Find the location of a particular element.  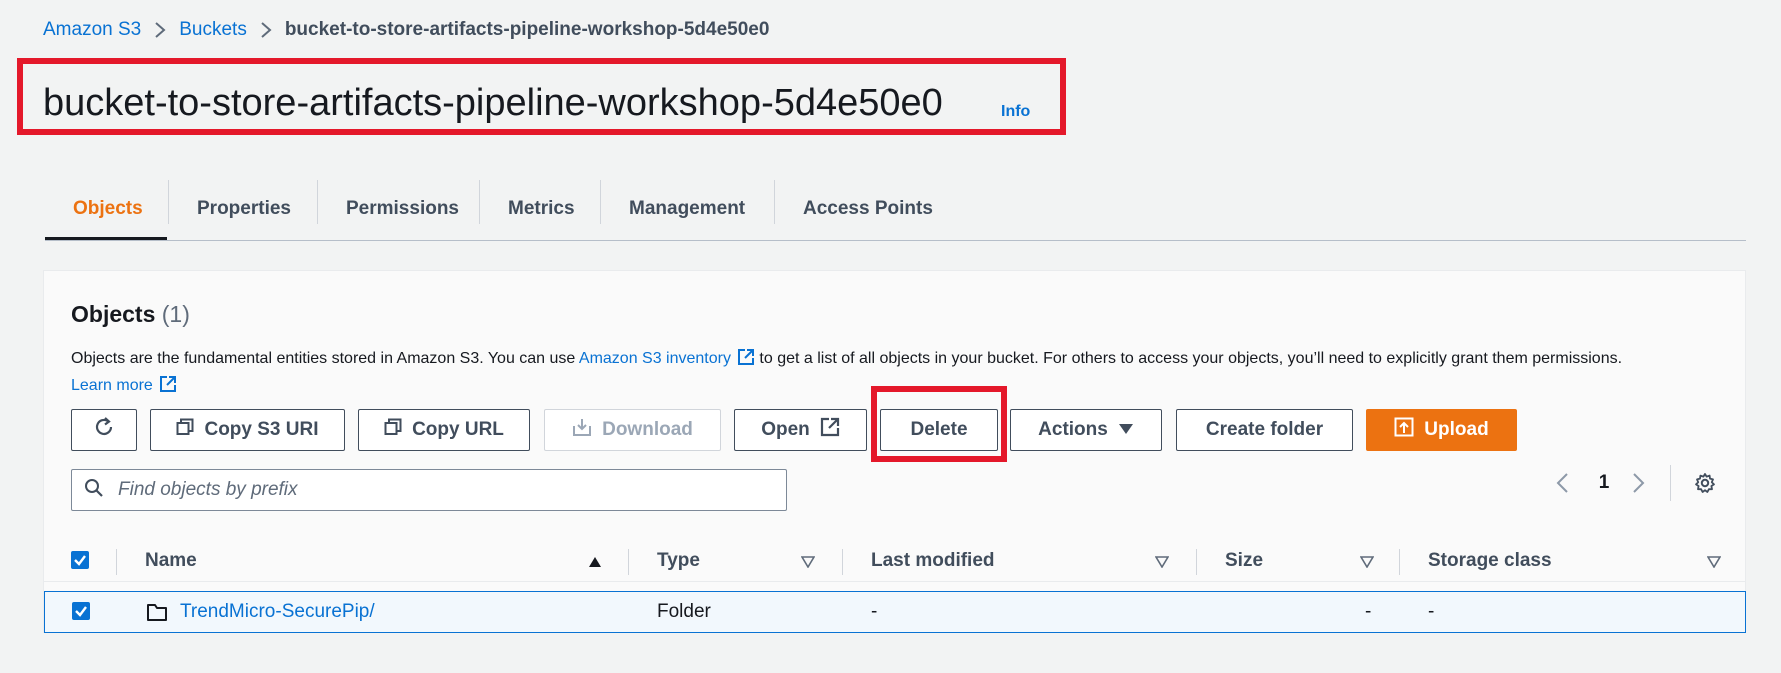

page-number: 1 is located at coordinates (1604, 483).